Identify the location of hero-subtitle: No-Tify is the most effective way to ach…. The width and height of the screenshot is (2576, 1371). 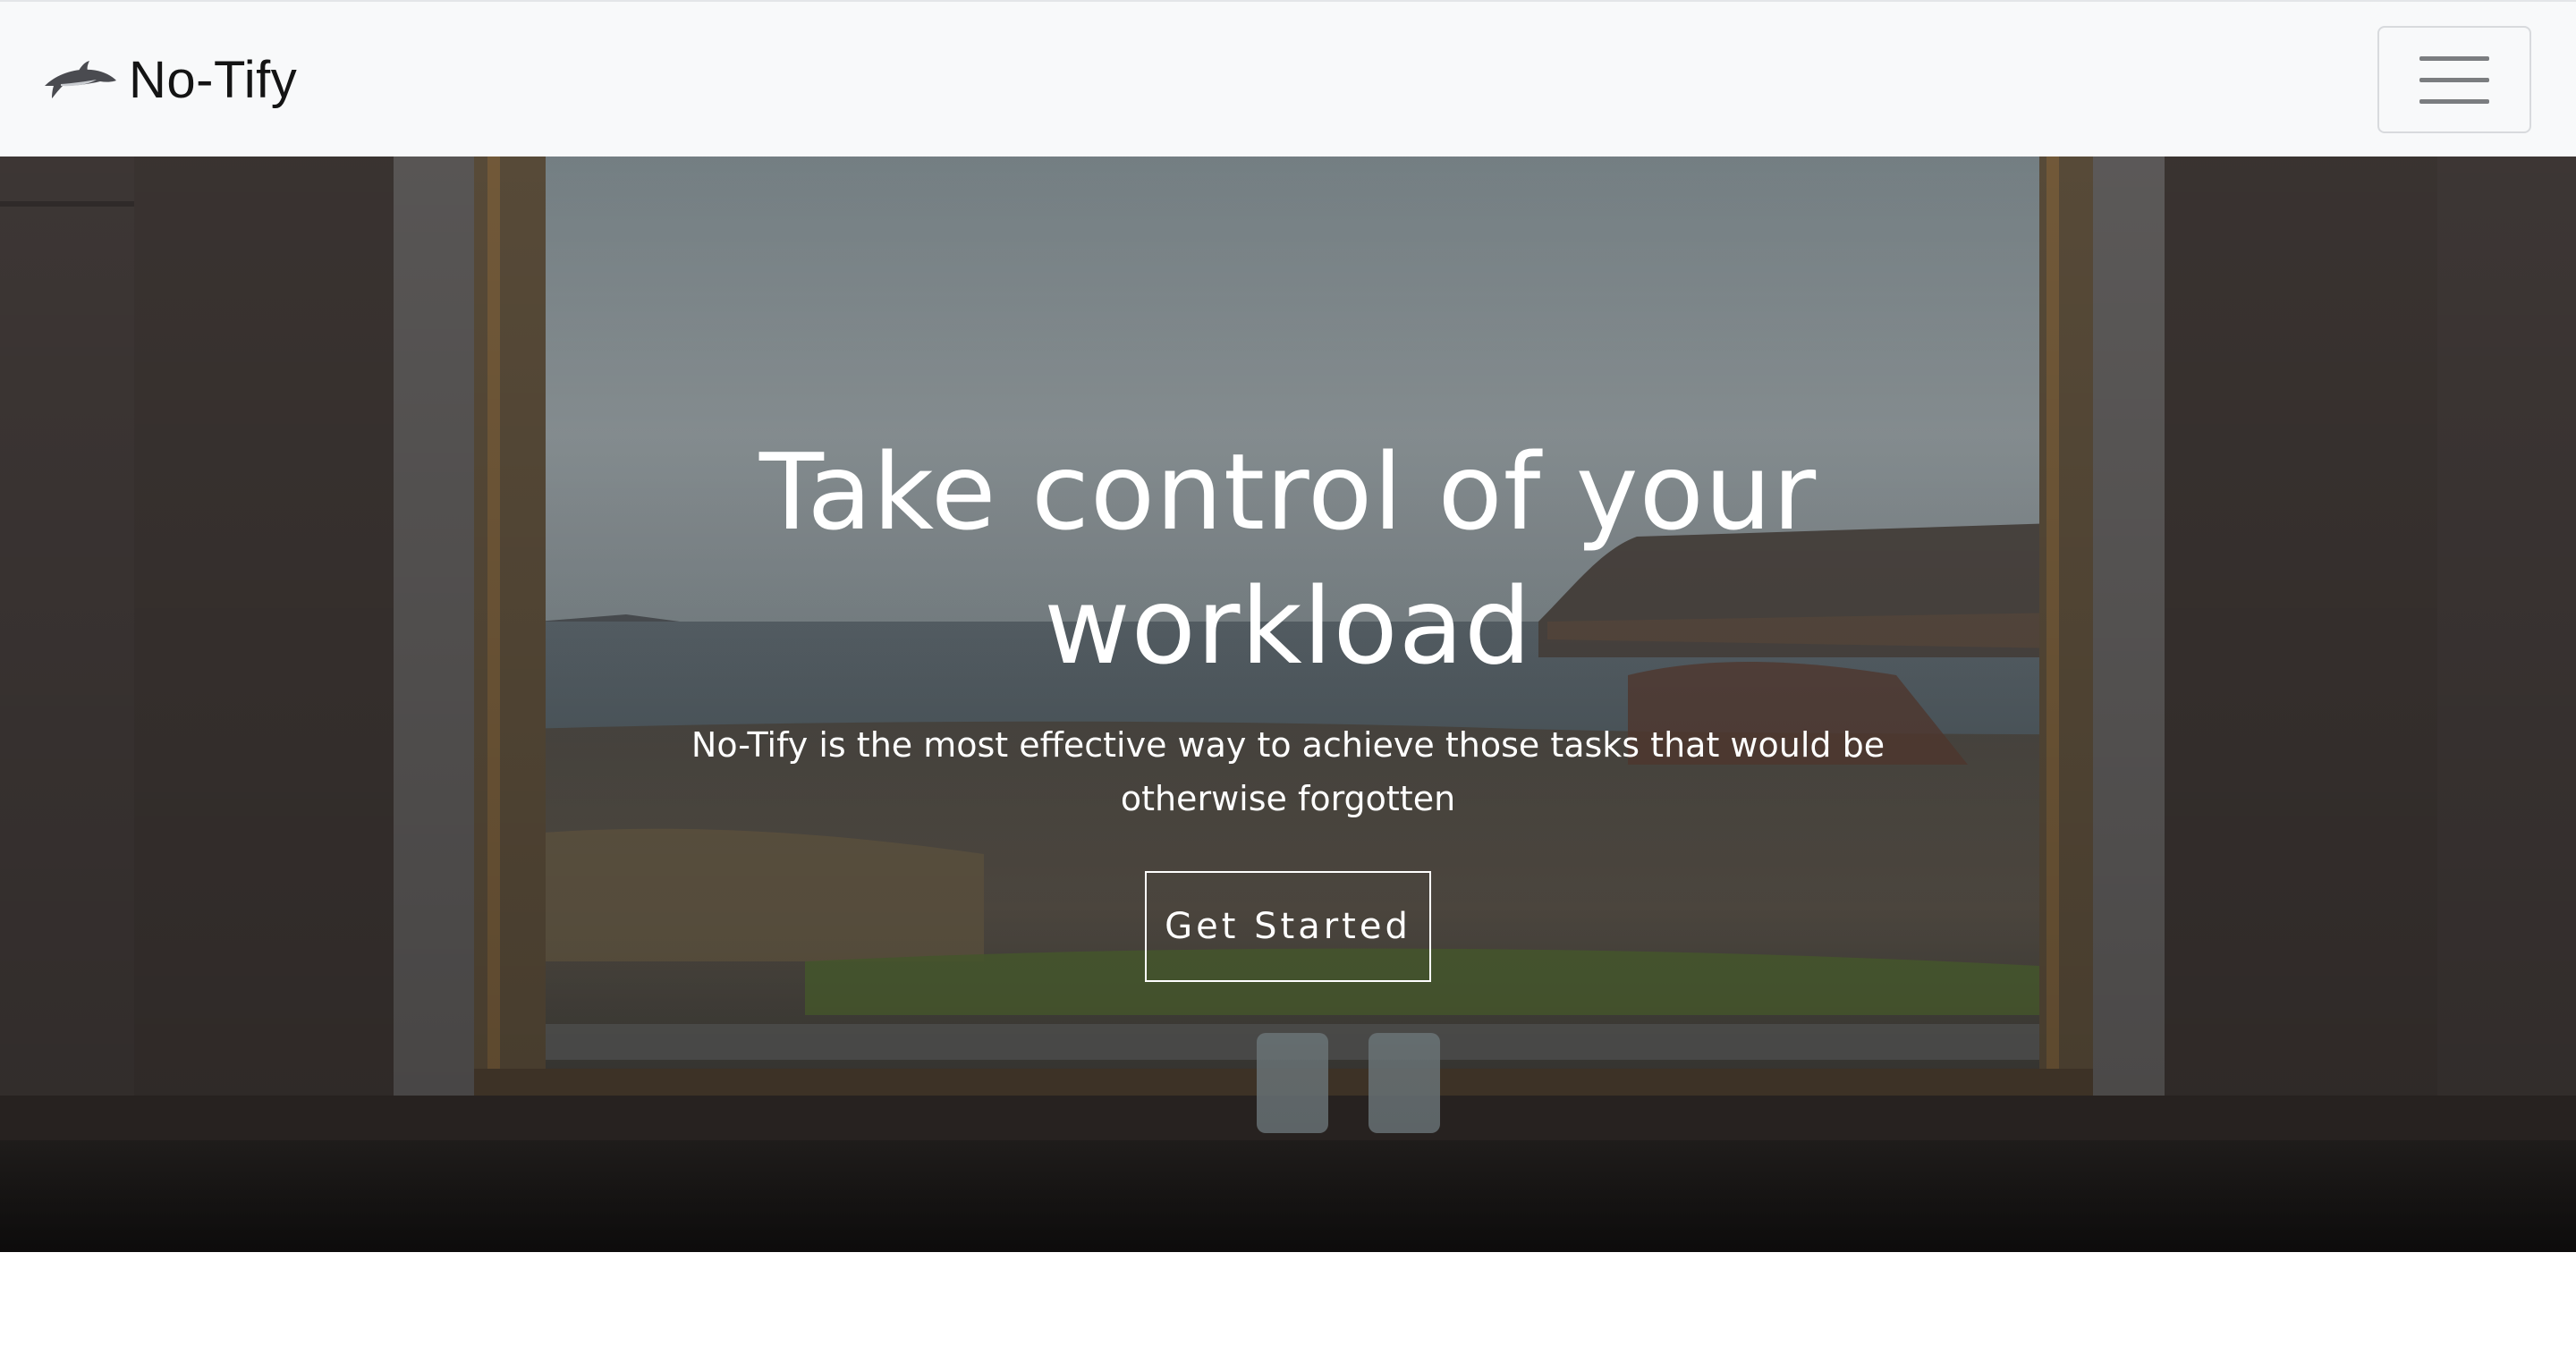
(1288, 771).